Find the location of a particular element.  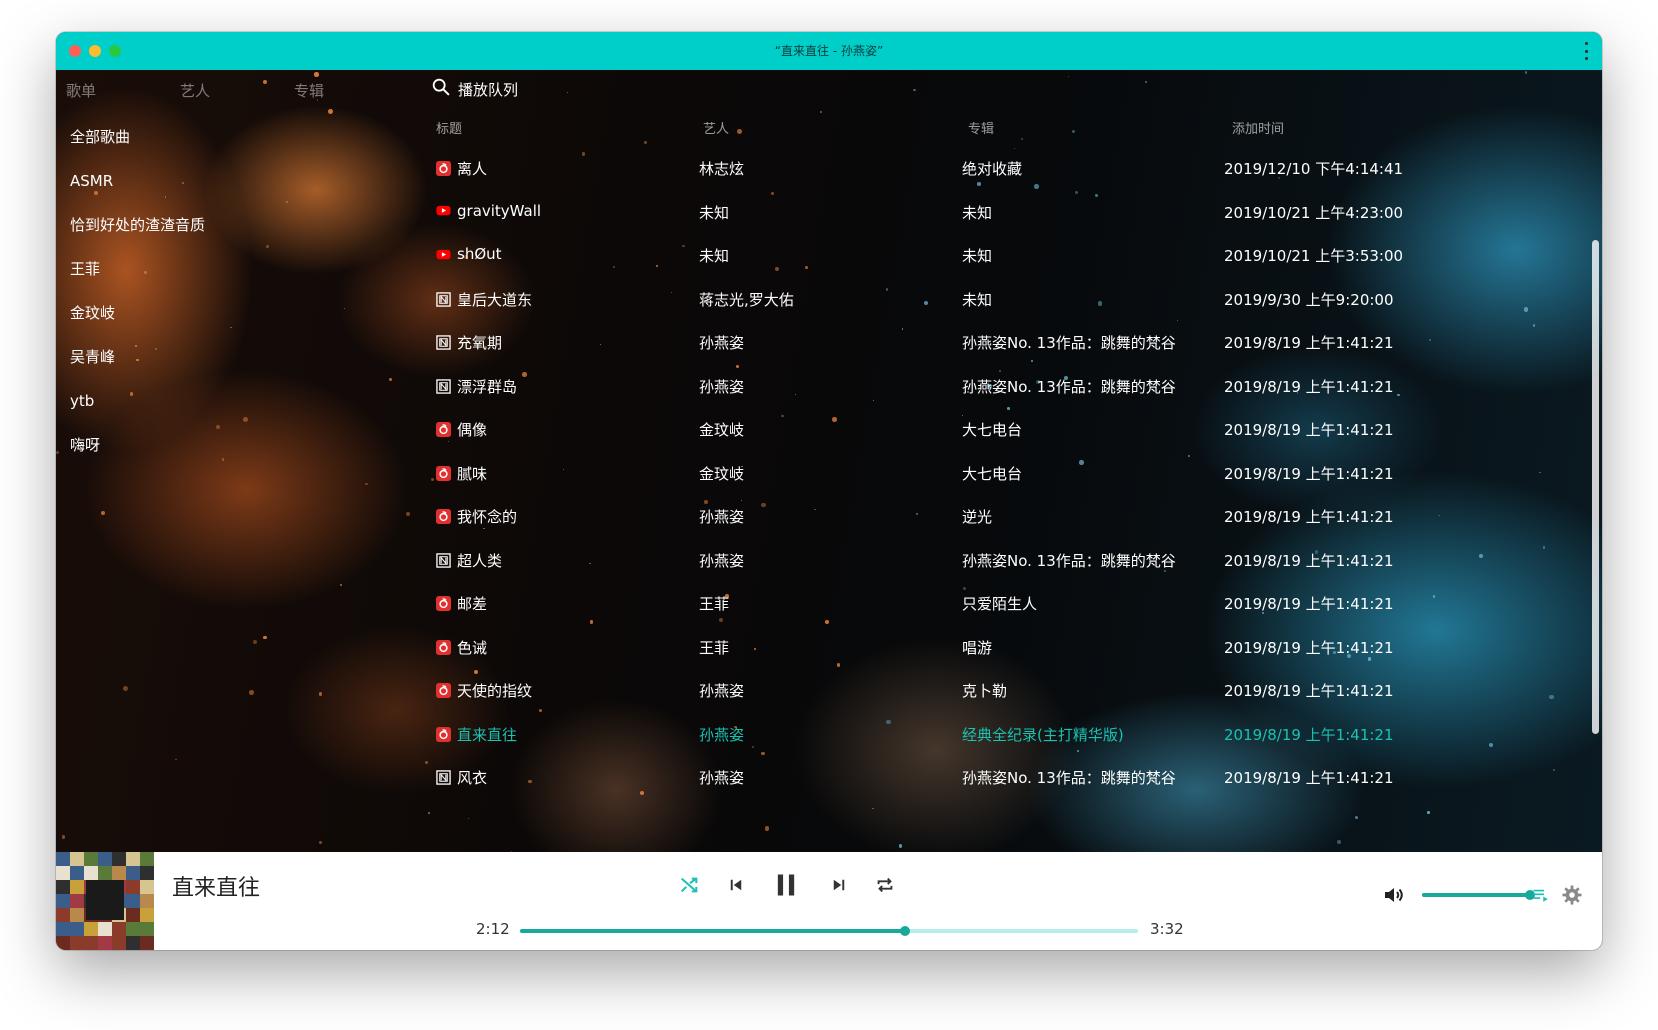

song-title: 皇后大道东 is located at coordinates (495, 299).